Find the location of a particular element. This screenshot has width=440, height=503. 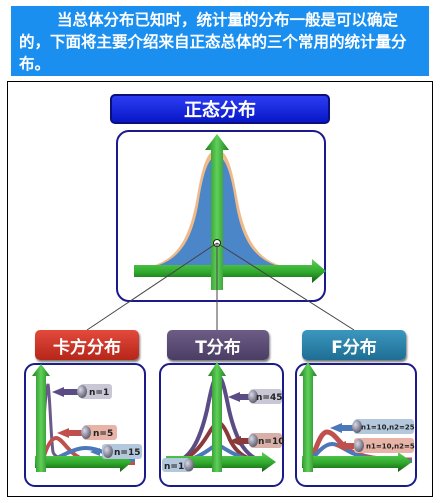

f-label-5: n1=10,n2=5 is located at coordinates (390, 447).